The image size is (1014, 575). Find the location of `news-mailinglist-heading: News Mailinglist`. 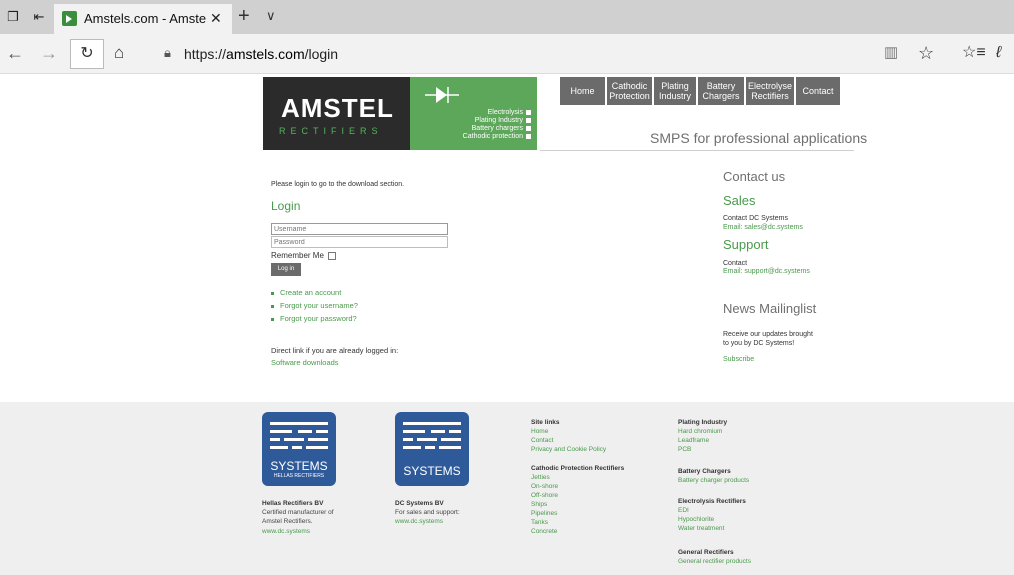

news-mailinglist-heading: News Mailinglist is located at coordinates (770, 308).